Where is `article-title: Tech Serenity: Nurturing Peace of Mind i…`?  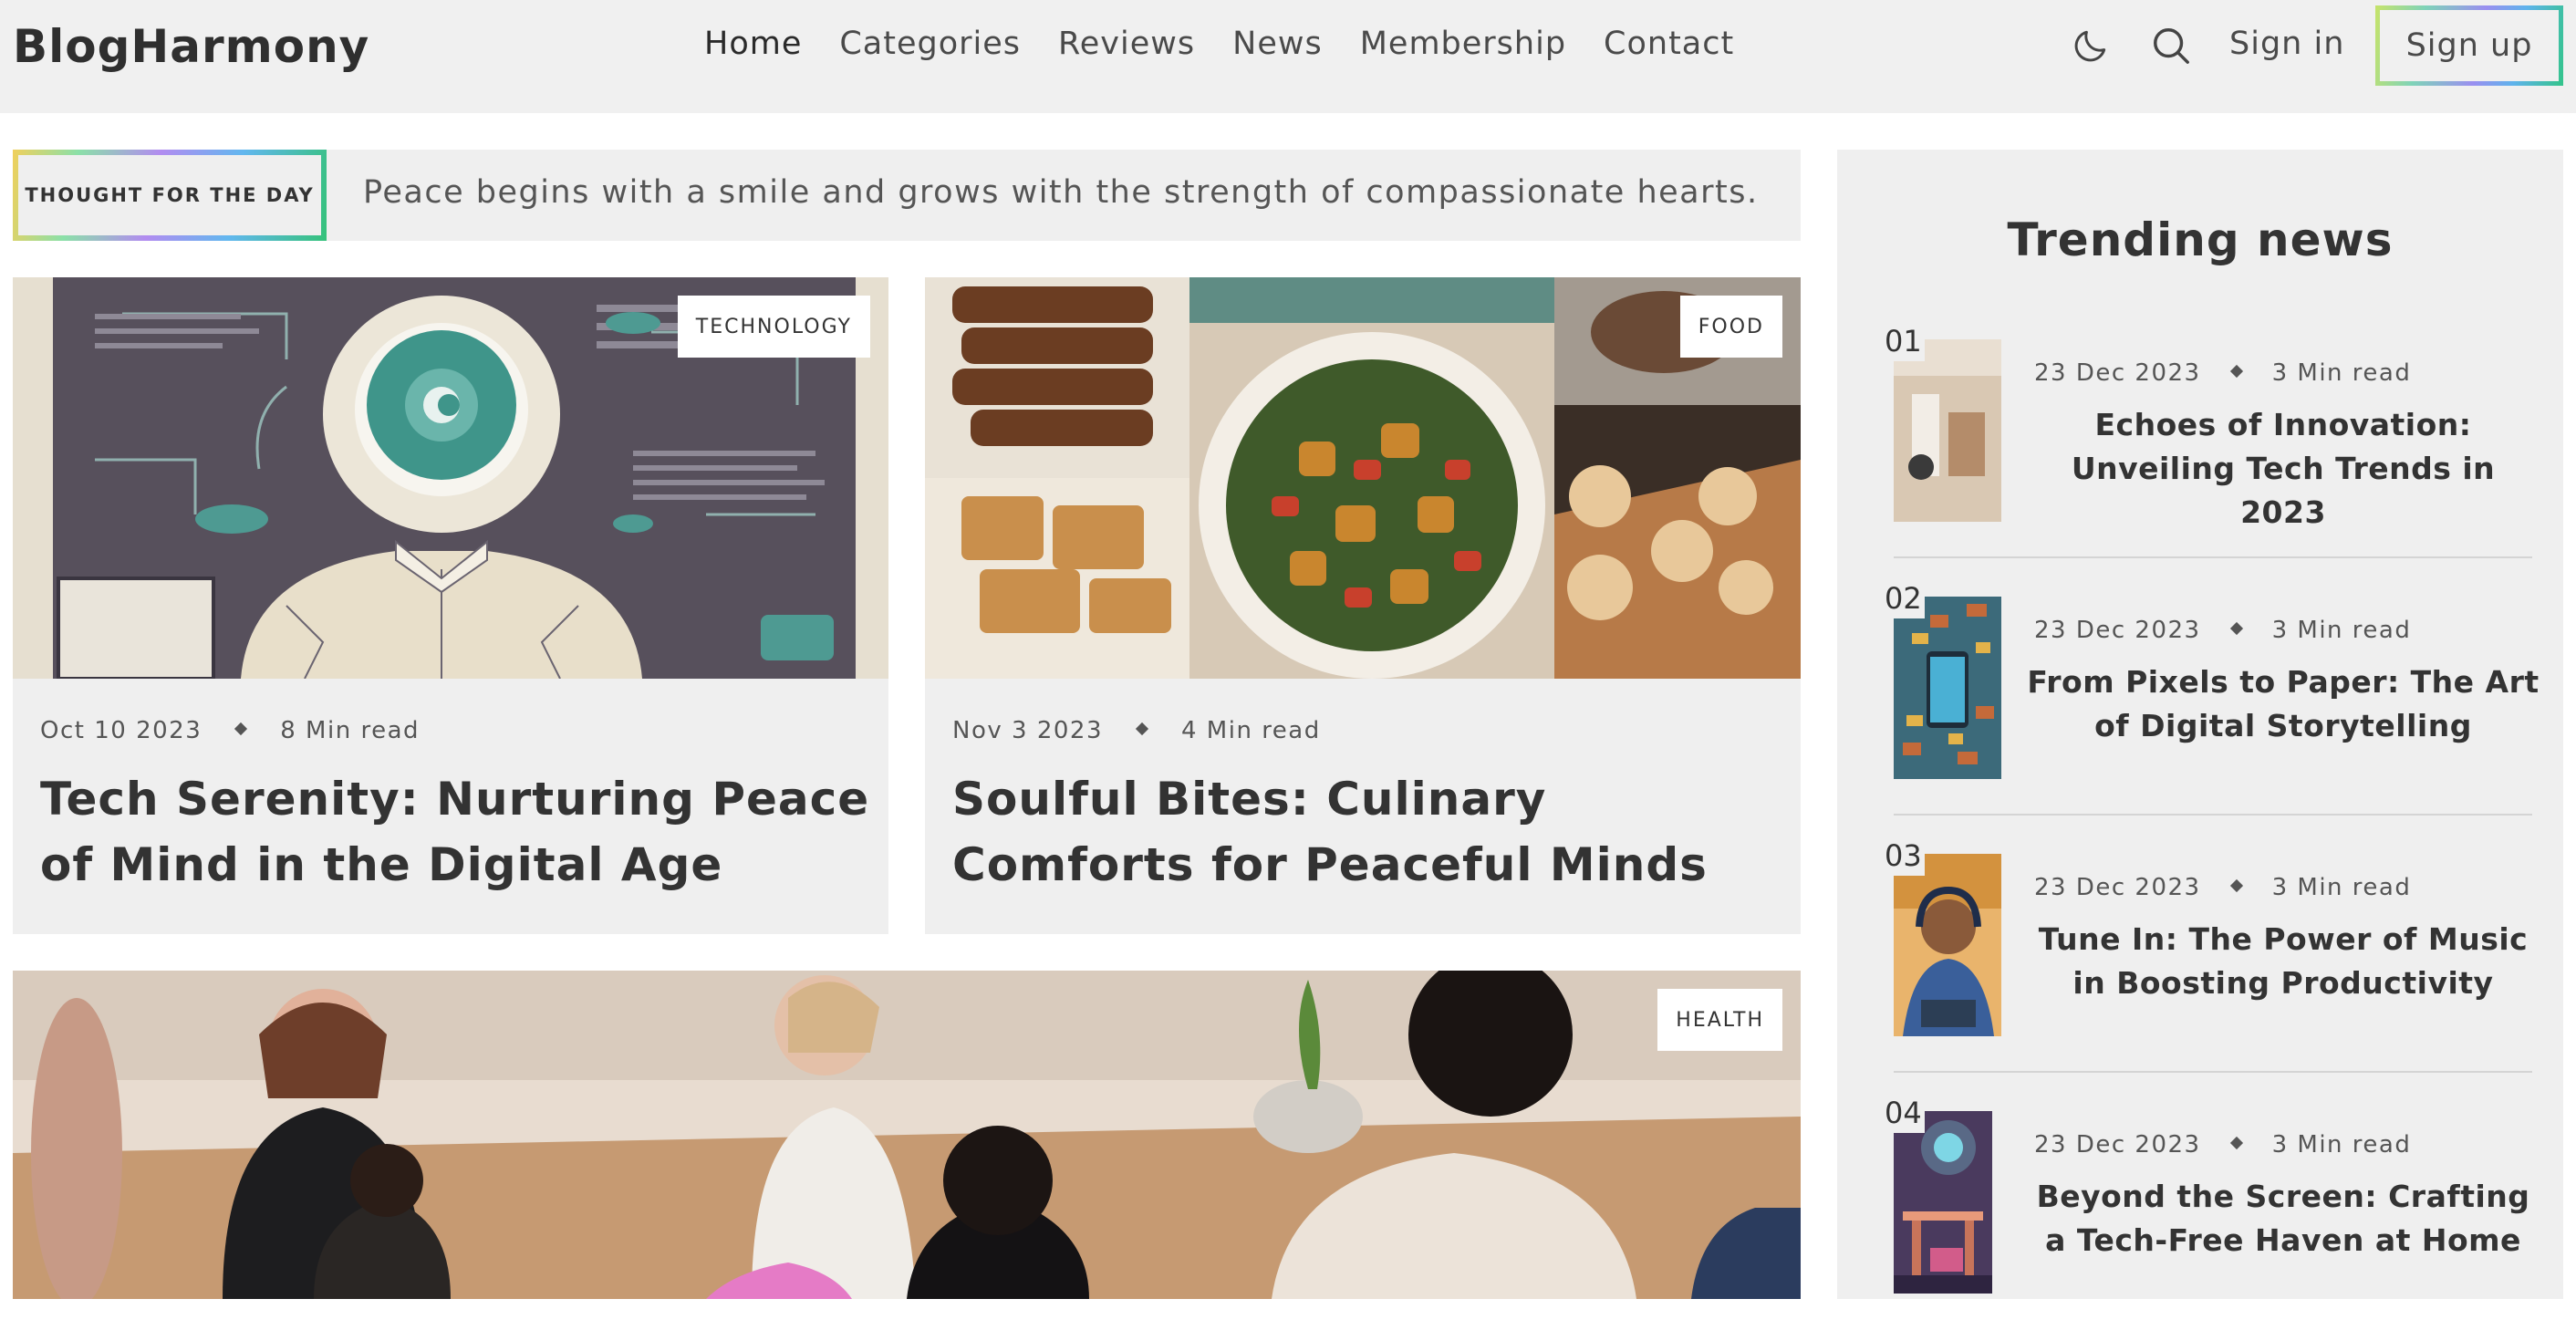 article-title: Tech Serenity: Nurturing Peace of Mind i… is located at coordinates (455, 832).